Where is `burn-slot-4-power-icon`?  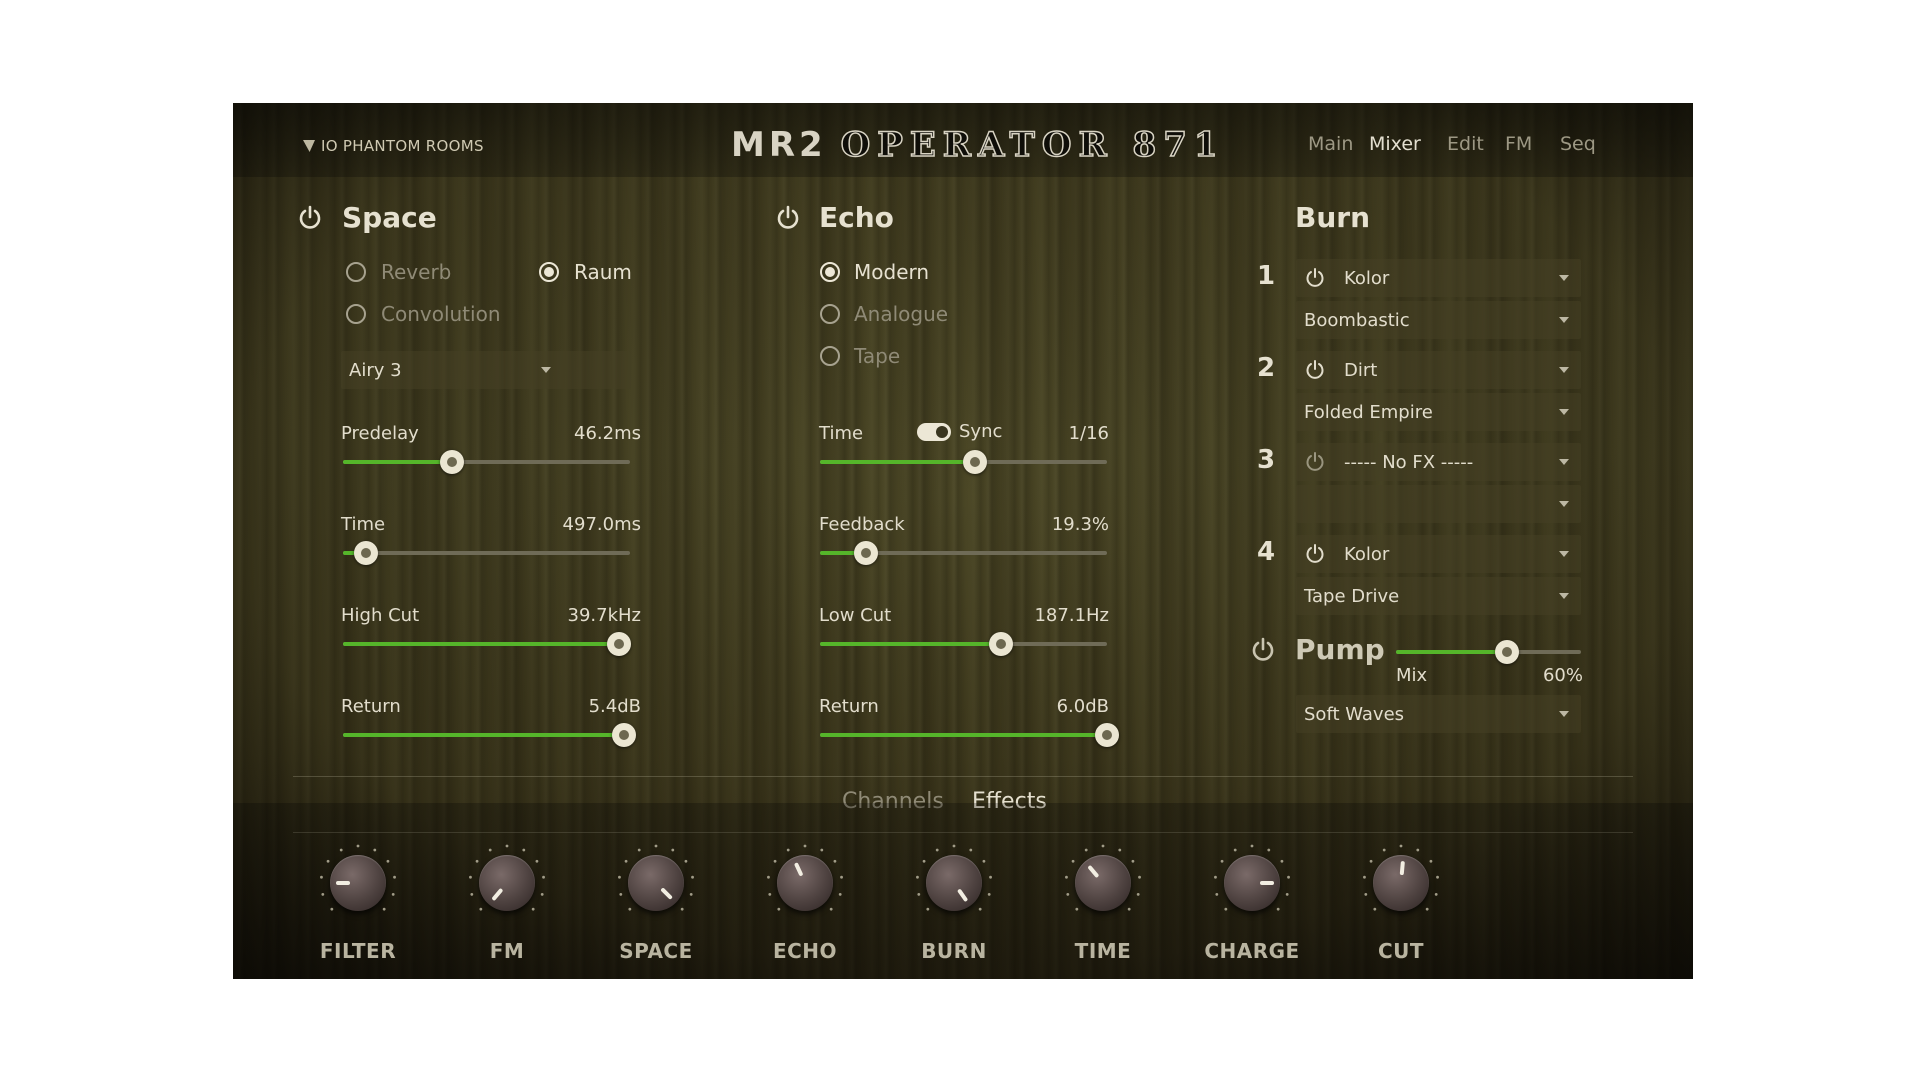
burn-slot-4-power-icon is located at coordinates (1315, 554).